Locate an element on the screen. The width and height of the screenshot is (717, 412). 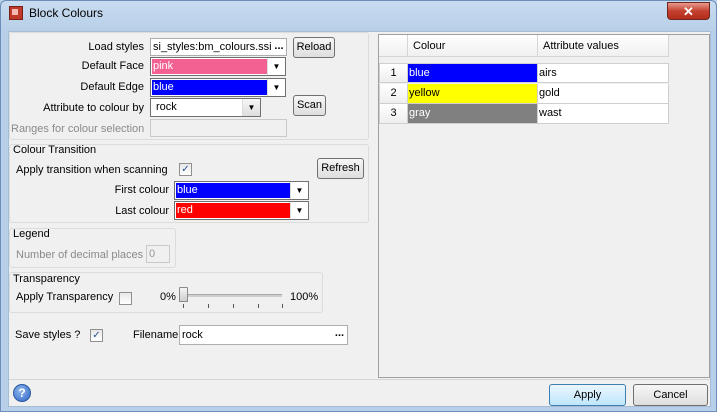
row-header: 2 is located at coordinates (393, 94).